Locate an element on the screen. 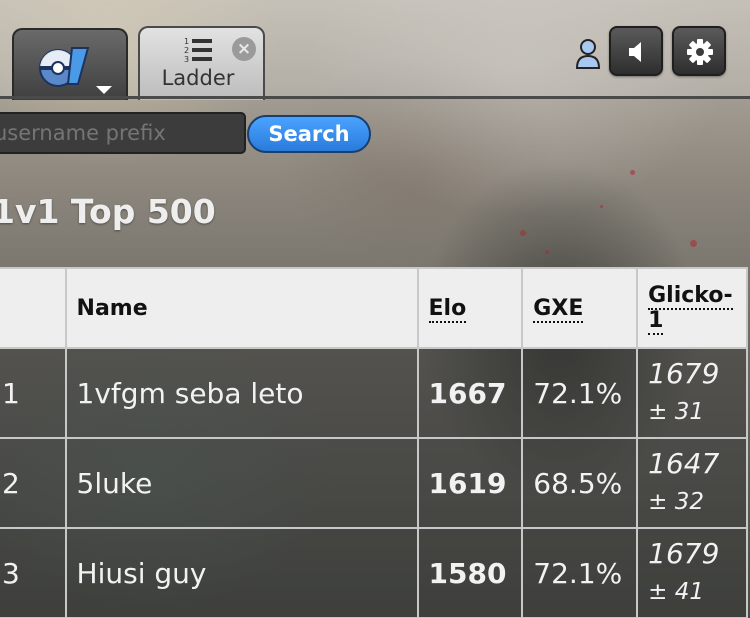 Image resolution: width=750 pixels, height=618 pixels. column-header-glicko: Glicko-1 is located at coordinates (692, 308).